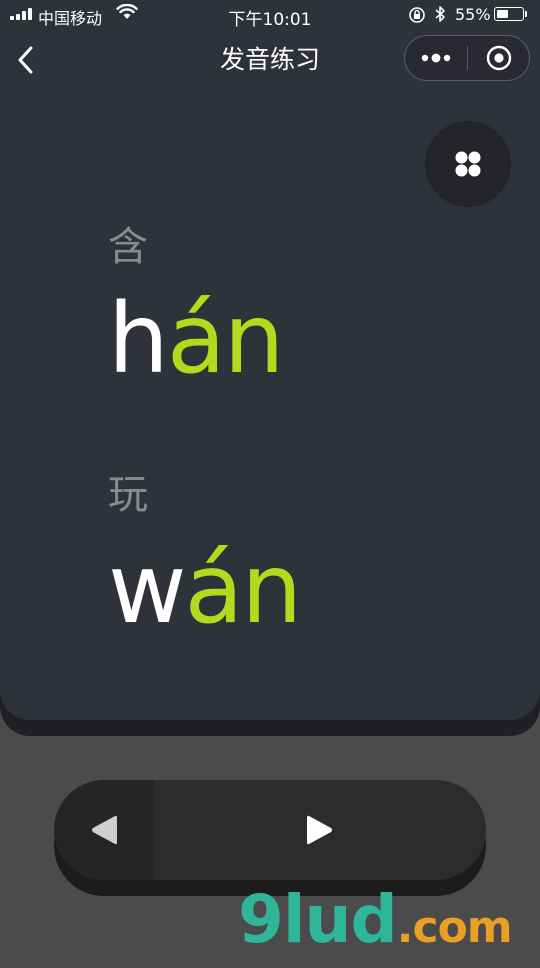  What do you see at coordinates (128, 495) in the screenshot?
I see `word-2-hanzi: 玩` at bounding box center [128, 495].